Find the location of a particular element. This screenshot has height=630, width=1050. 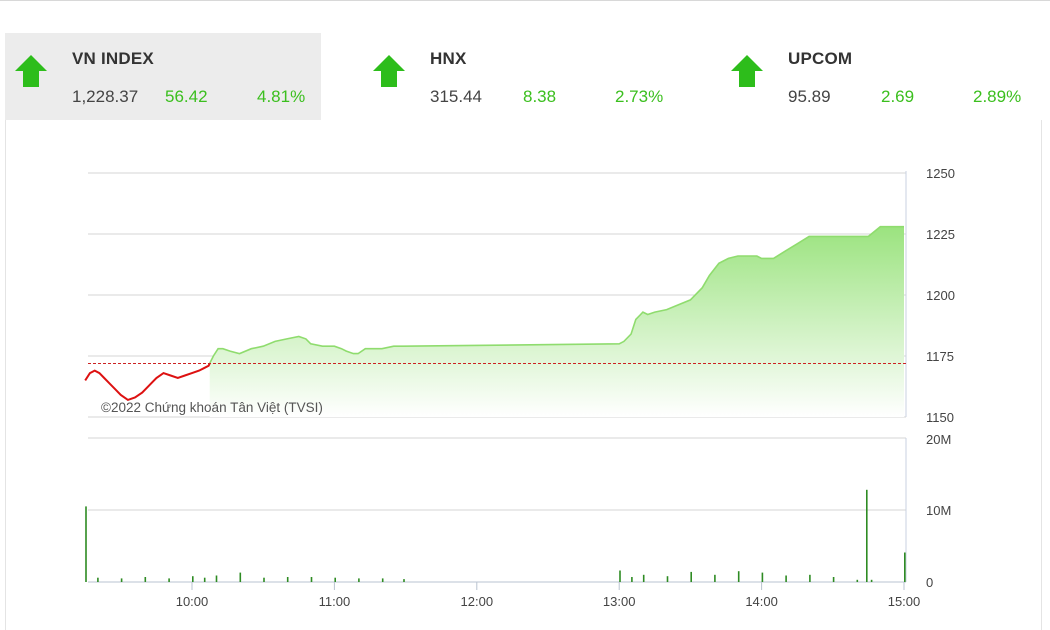

tab-vn-index: VN INDEX 1,228.37 56.42 4.81% is located at coordinates (163, 76).